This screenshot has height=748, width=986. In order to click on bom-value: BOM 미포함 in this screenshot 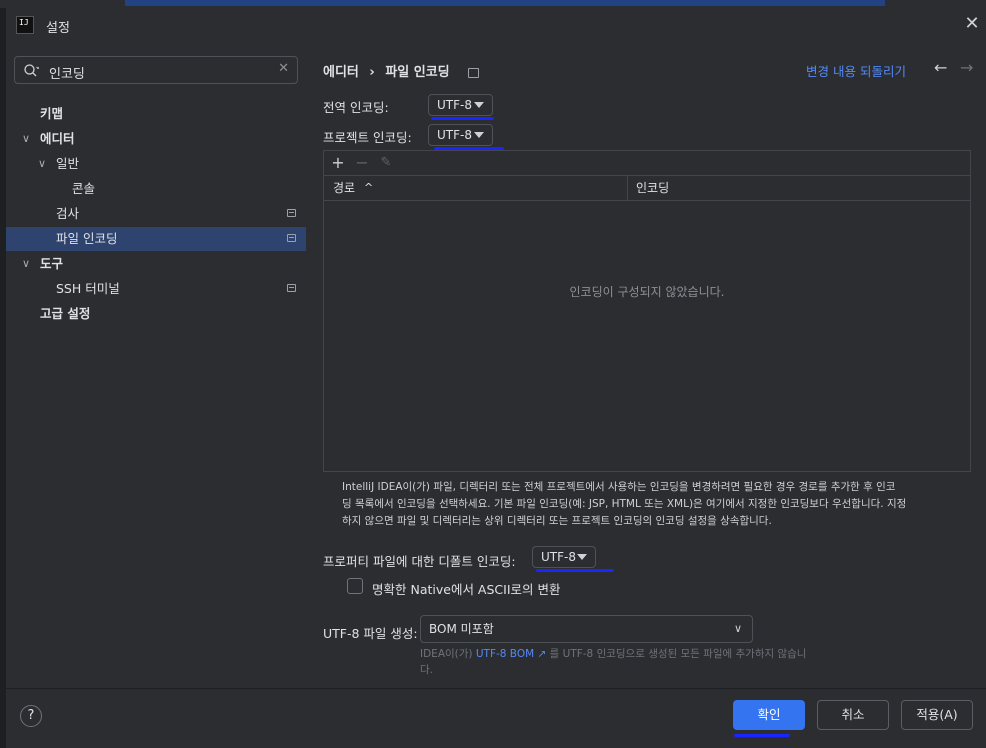, I will do `click(461, 629)`.